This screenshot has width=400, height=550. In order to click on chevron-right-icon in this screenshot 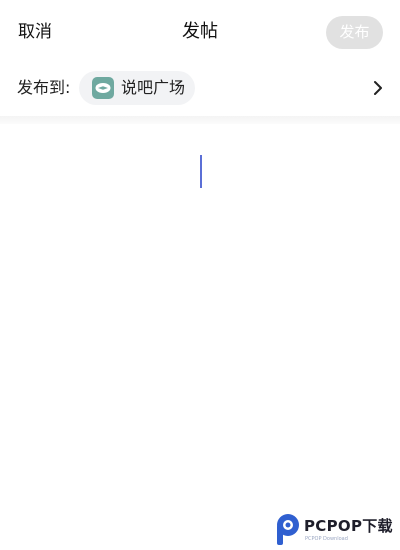, I will do `click(378, 88)`.